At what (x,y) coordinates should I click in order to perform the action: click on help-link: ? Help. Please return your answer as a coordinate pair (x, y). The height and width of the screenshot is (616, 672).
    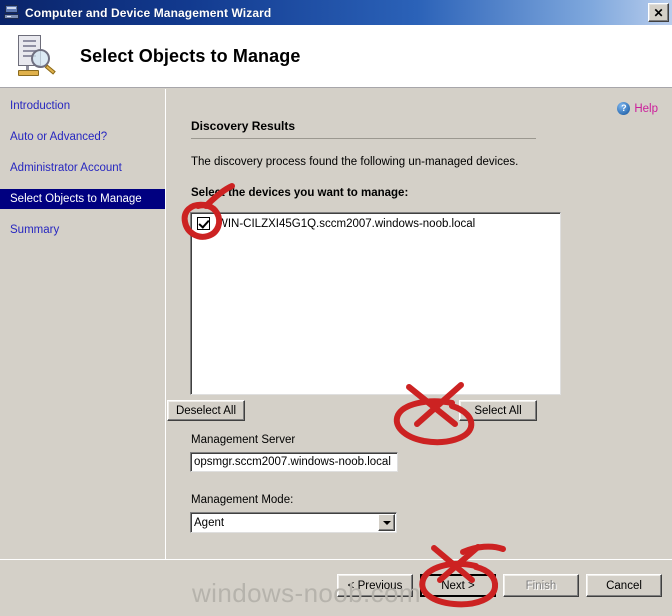
    Looking at the image, I should click on (637, 108).